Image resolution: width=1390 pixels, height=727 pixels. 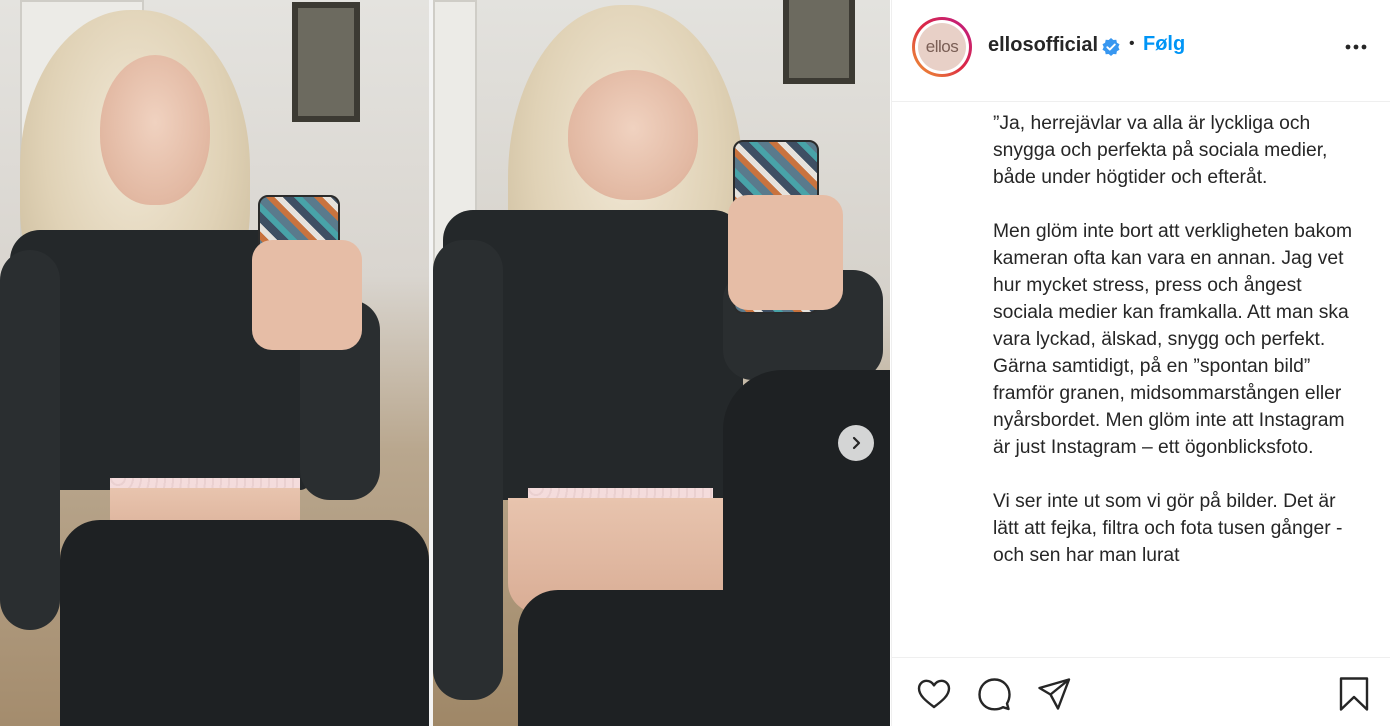 What do you see at coordinates (1141, 692) in the screenshot?
I see `post-actions-bar` at bounding box center [1141, 692].